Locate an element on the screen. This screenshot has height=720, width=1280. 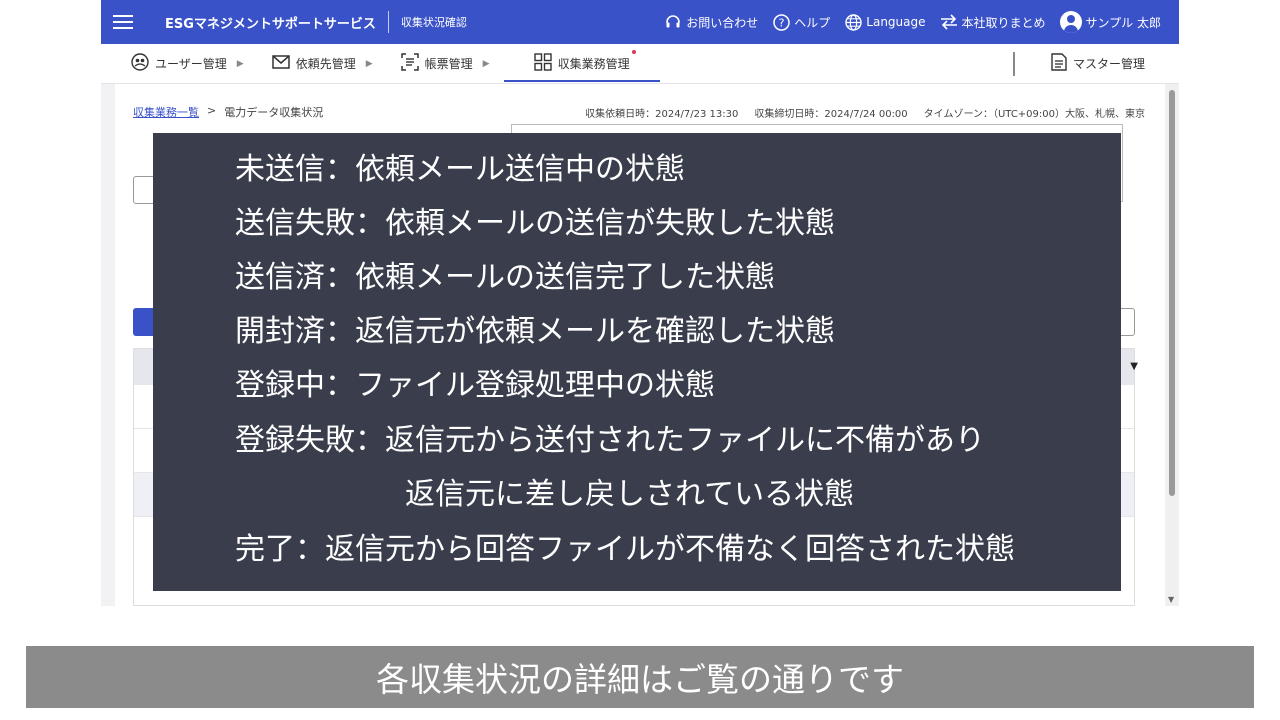
nav-requestee-management: 依頼先管理 ▶ is located at coordinates (322, 64).